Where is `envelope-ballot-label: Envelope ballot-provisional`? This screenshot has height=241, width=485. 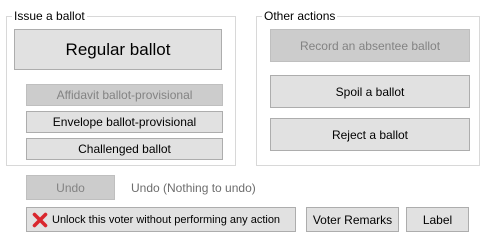 envelope-ballot-label: Envelope ballot-provisional is located at coordinates (124, 122).